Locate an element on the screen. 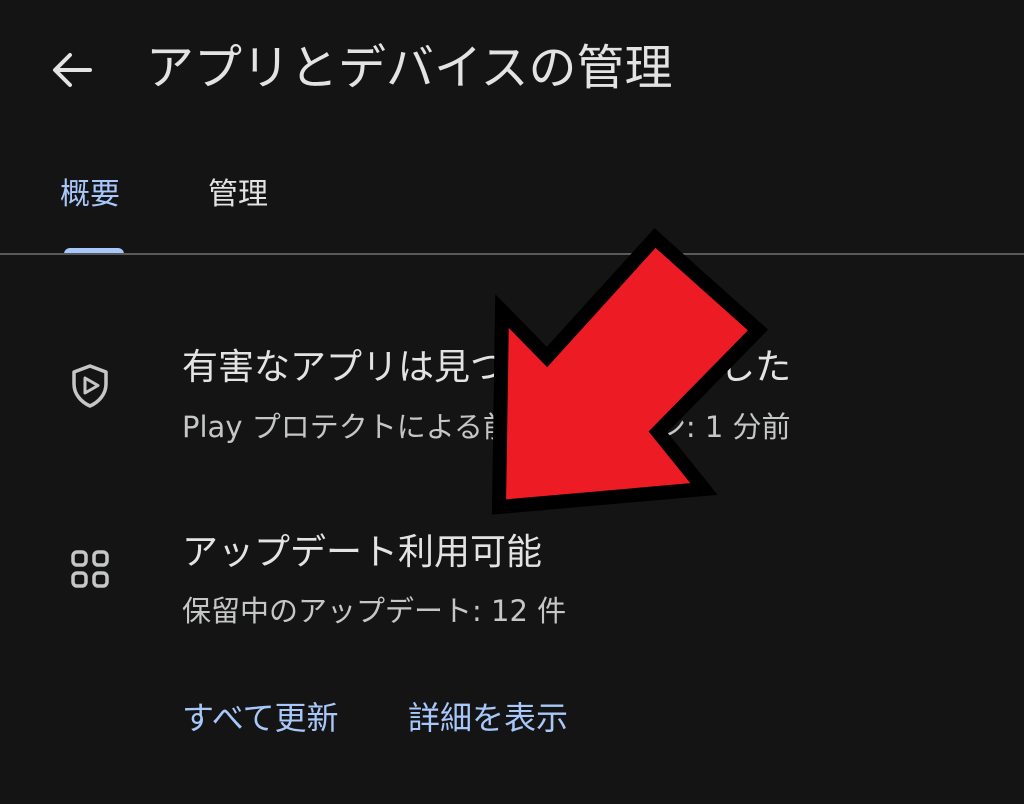 The height and width of the screenshot is (804, 1024). page-title: アプリとデバイスの管理 is located at coordinates (409, 68).